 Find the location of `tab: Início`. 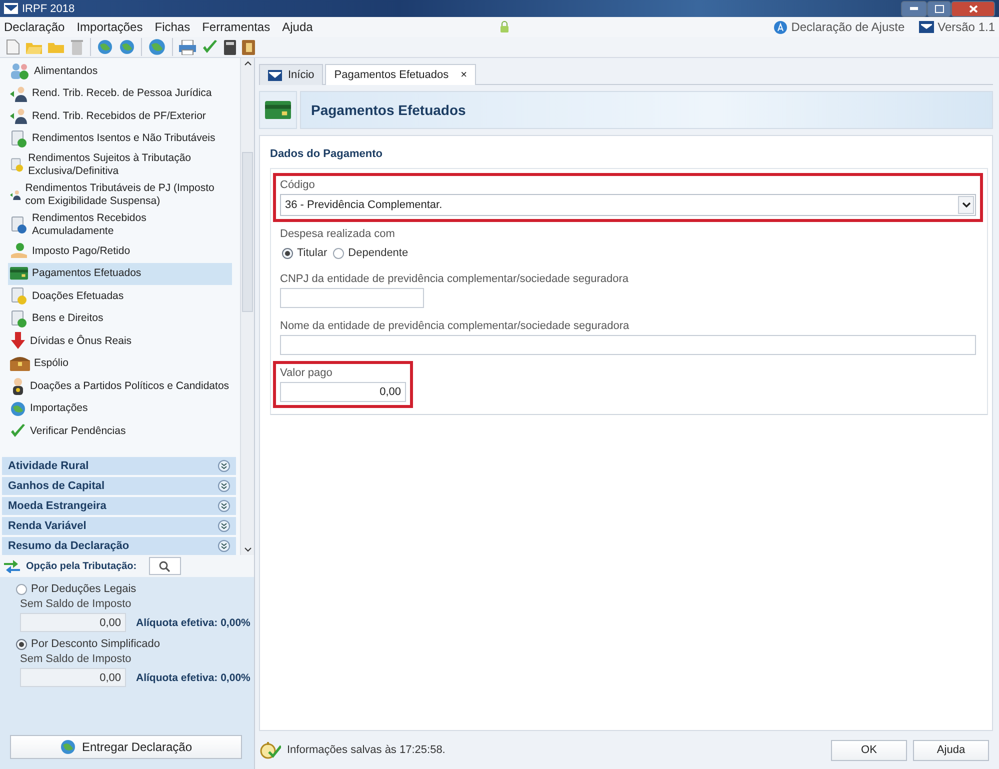

tab: Início is located at coordinates (291, 74).